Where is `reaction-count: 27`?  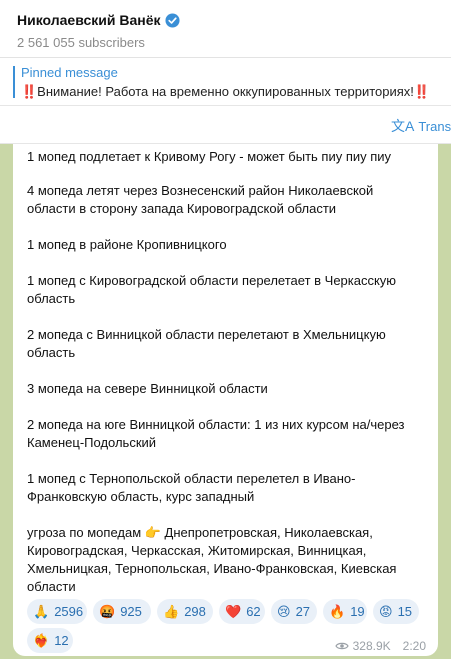 reaction-count: 27 is located at coordinates (303, 611).